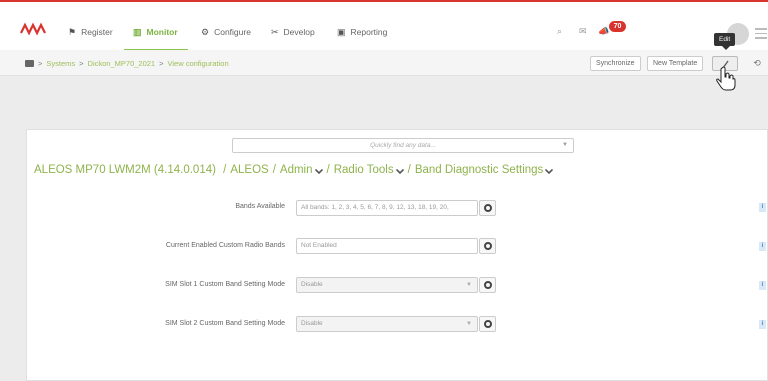 The height and width of the screenshot is (381, 768). I want to click on path-admin: Admin, so click(296, 170).